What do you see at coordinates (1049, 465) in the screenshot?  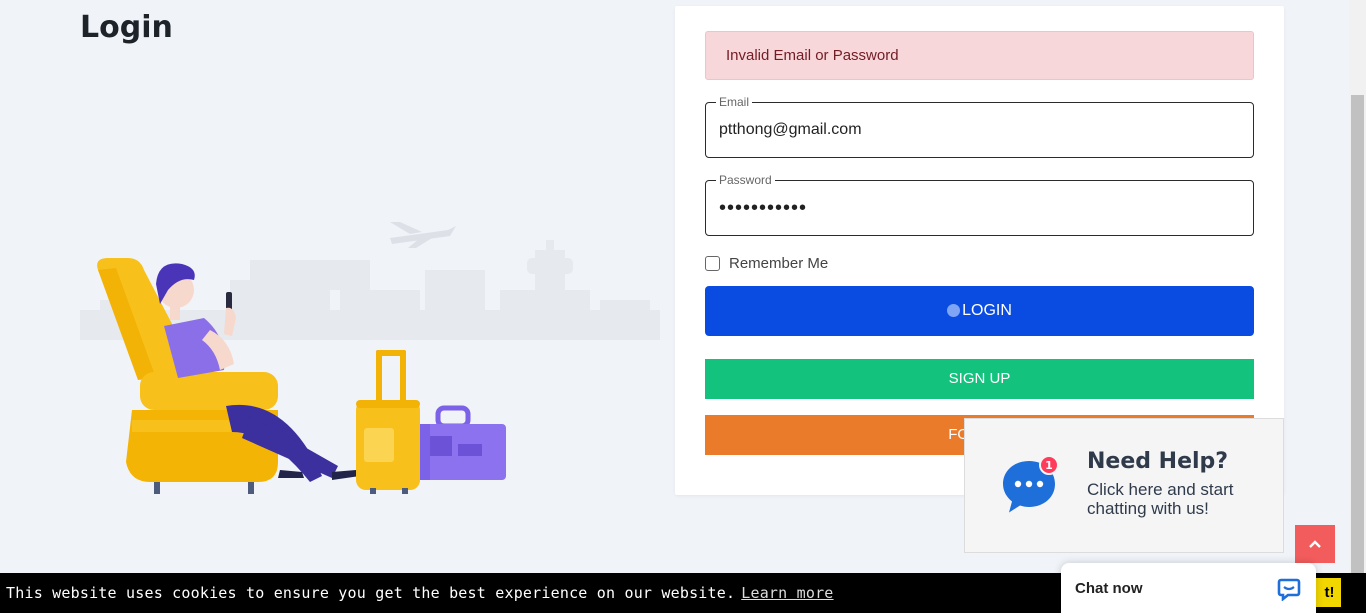 I see `notification-badge: 1` at bounding box center [1049, 465].